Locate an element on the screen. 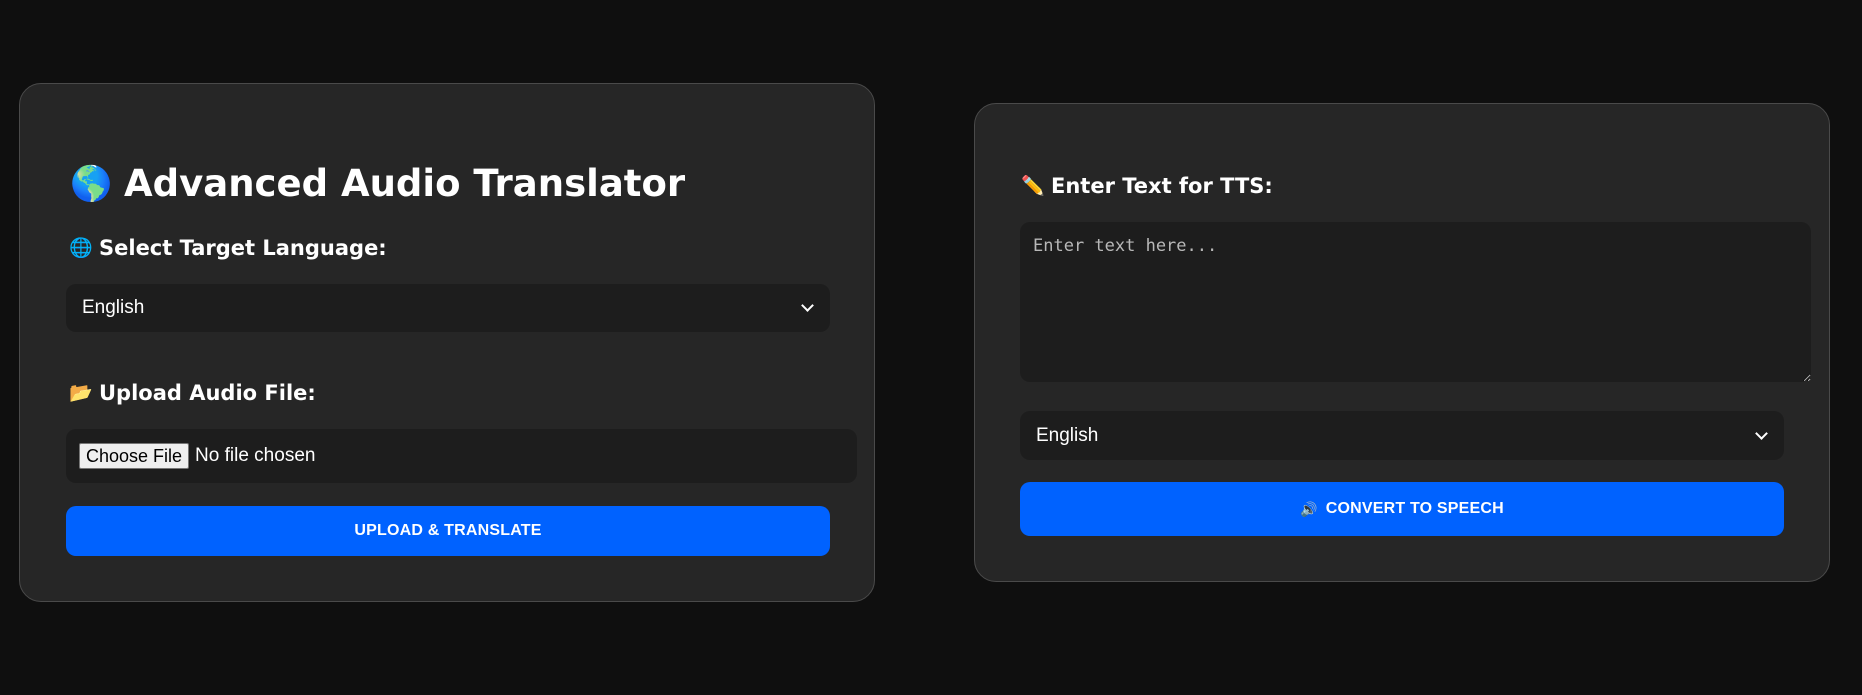 The image size is (1862, 695). target-language-select: English is located at coordinates (448, 308).